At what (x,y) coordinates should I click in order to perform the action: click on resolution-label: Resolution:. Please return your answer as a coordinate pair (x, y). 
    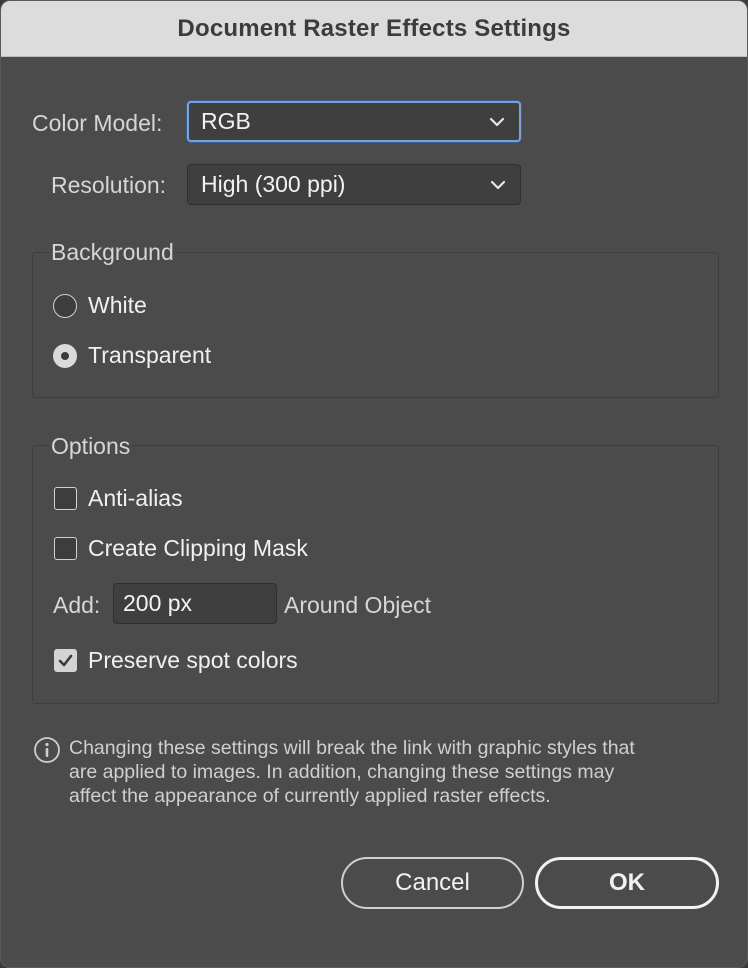
    Looking at the image, I should click on (109, 185).